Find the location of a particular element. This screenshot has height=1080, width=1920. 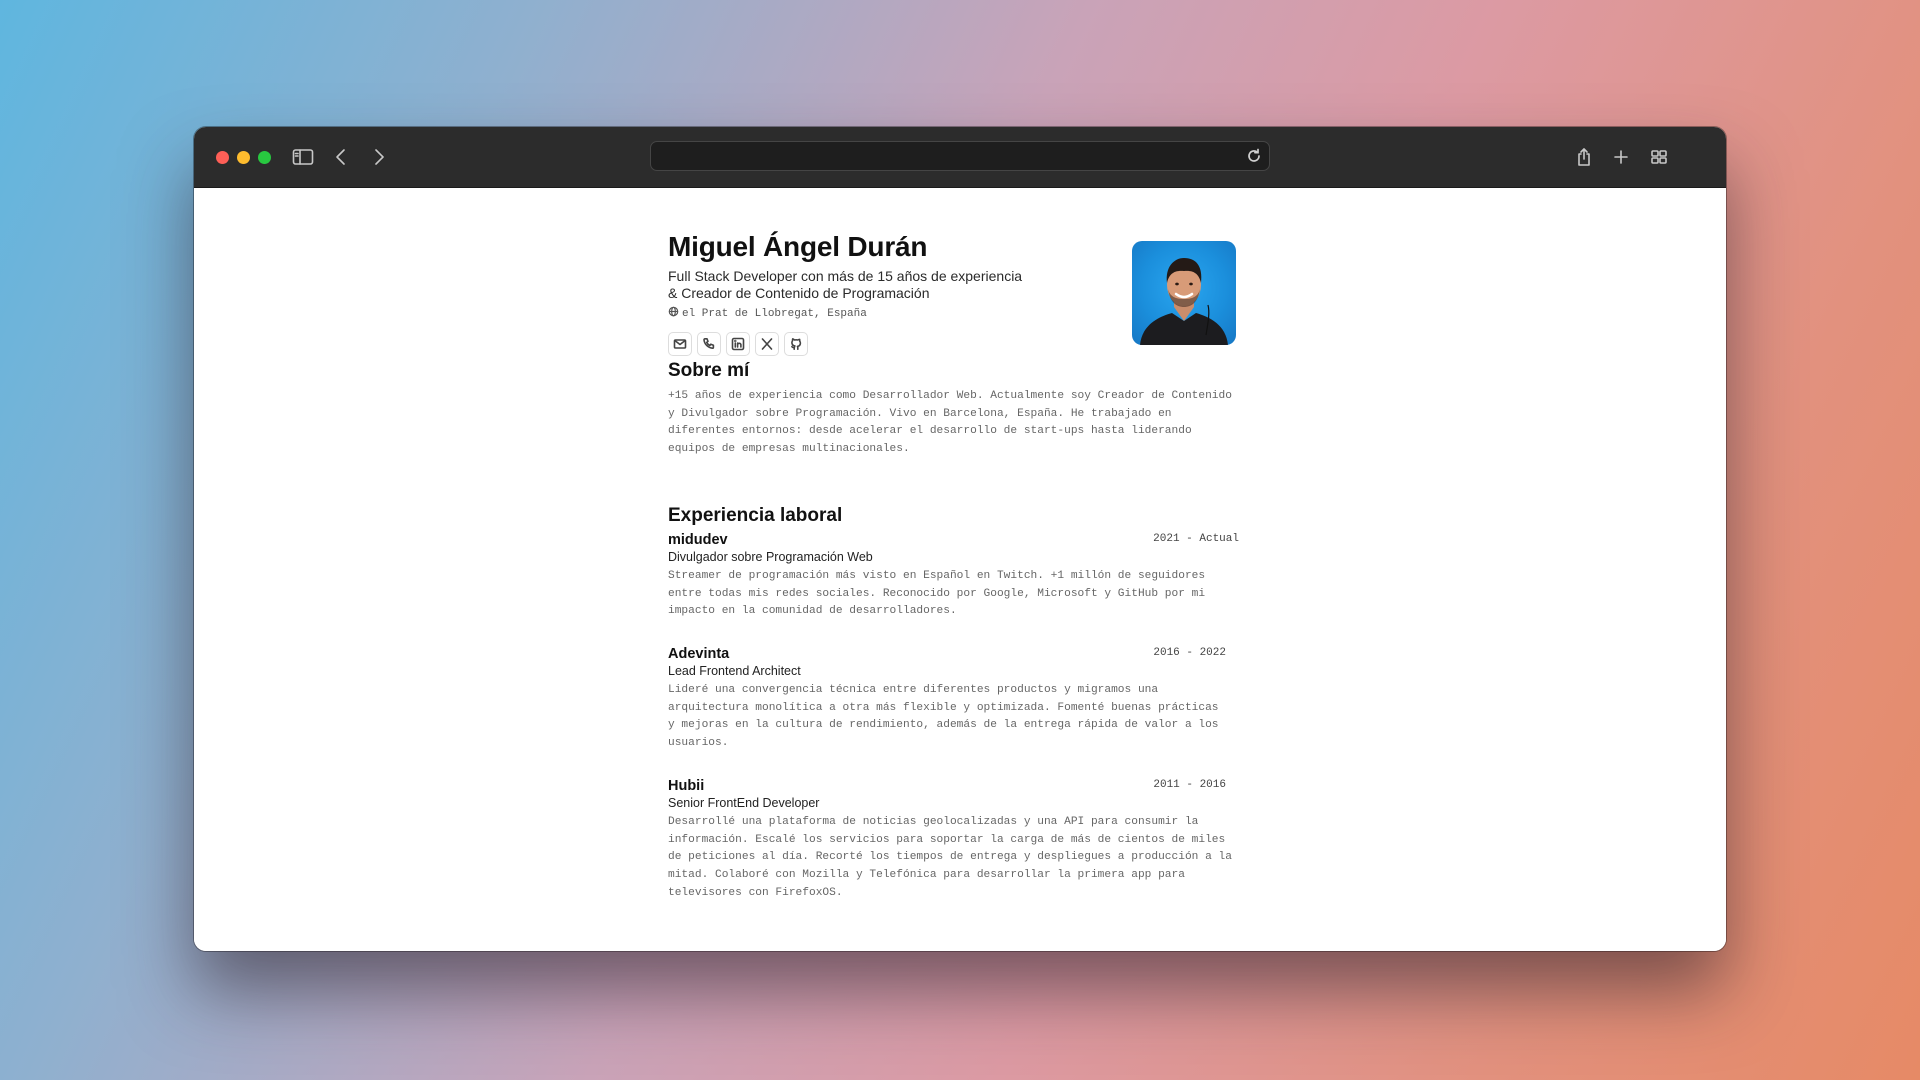

close-window-button is located at coordinates (222, 157).